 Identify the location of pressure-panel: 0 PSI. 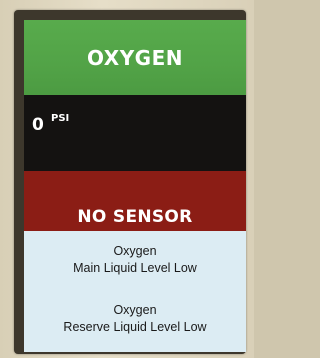
(135, 133).